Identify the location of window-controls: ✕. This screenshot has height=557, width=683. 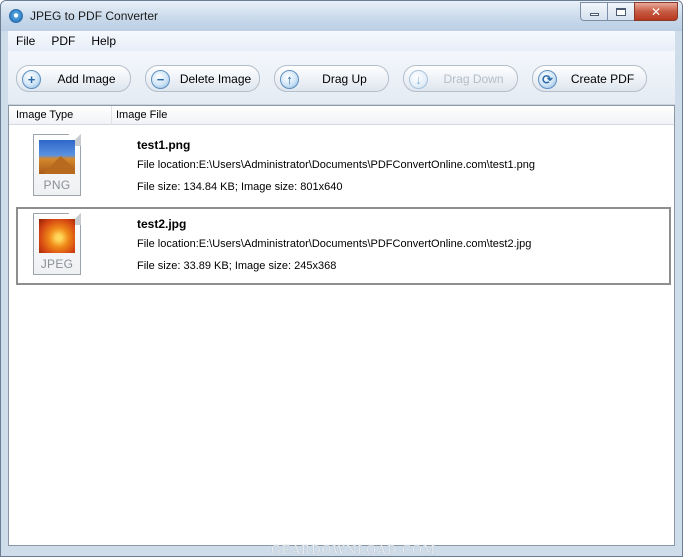
(629, 11).